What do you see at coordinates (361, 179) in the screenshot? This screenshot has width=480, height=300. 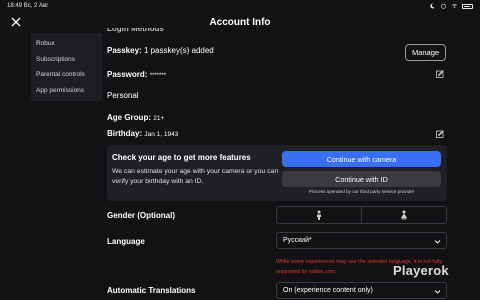 I see `continue-with-id-button: Continue with ID` at bounding box center [361, 179].